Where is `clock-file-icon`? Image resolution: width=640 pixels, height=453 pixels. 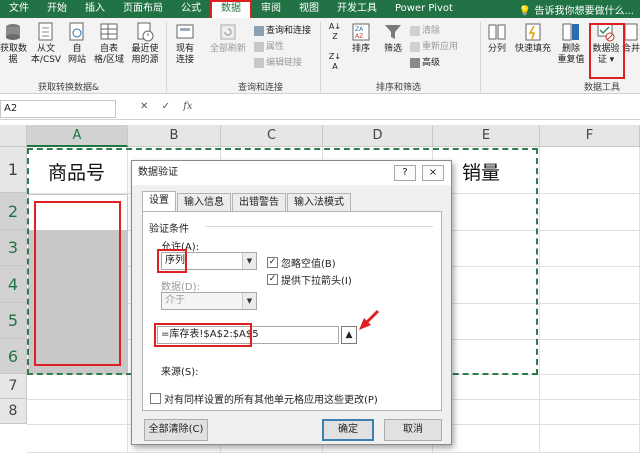
clock-file-icon is located at coordinates (145, 32).